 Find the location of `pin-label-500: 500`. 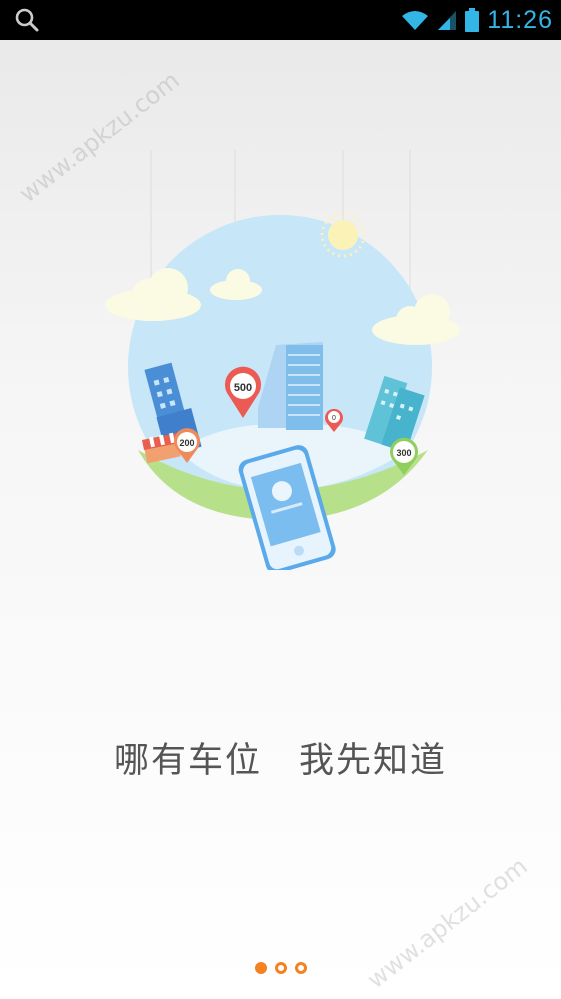

pin-label-500: 500 is located at coordinates (243, 388).